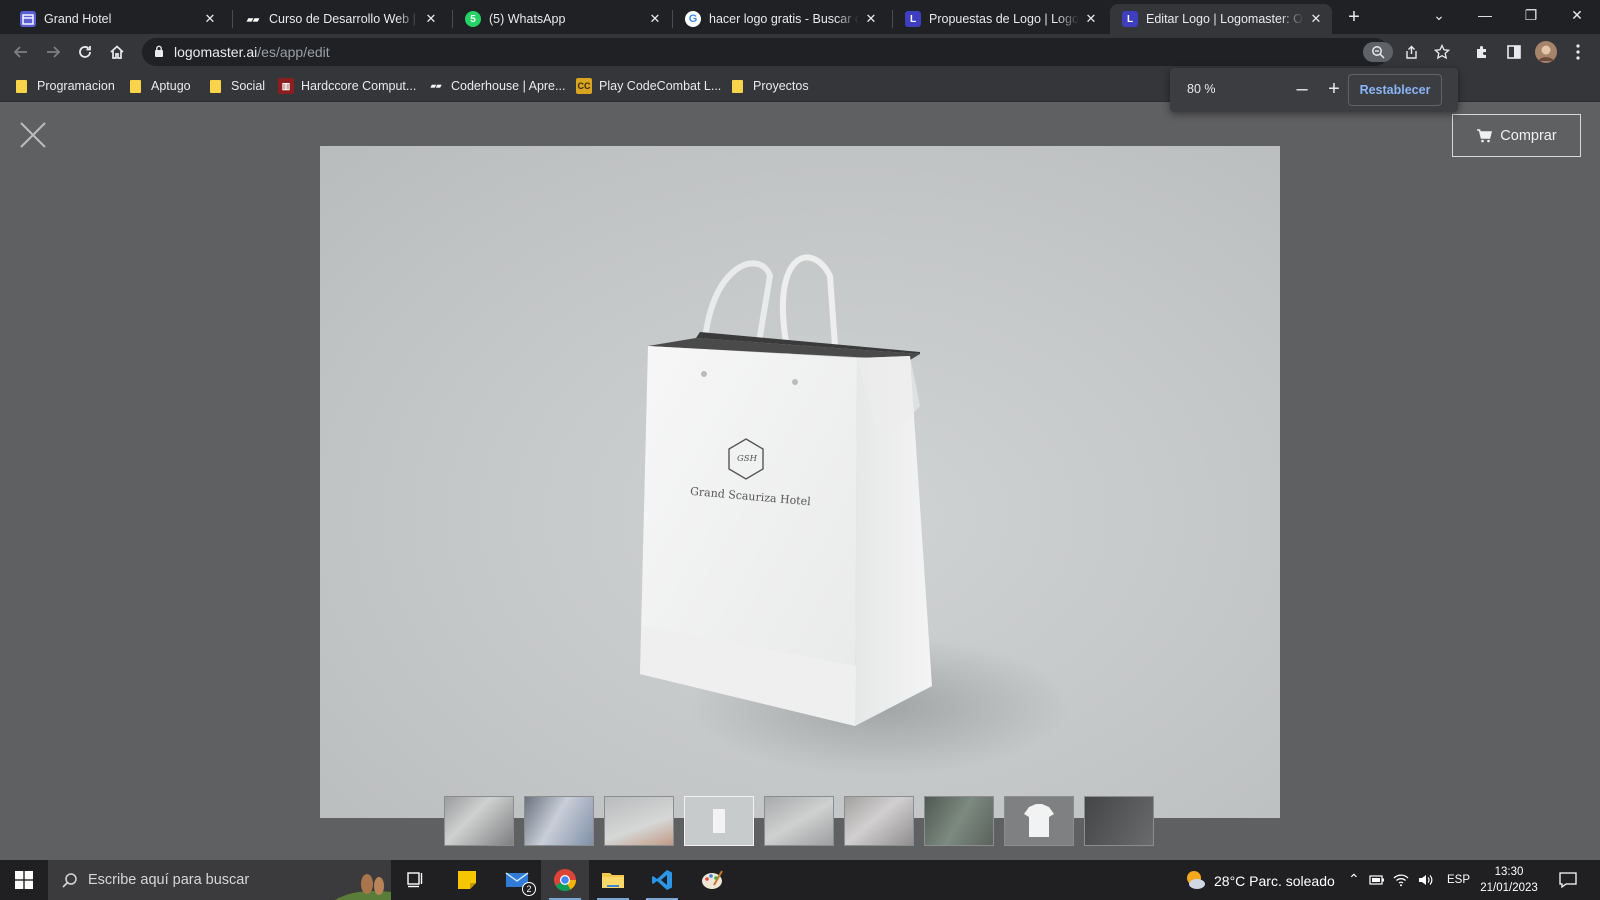 This screenshot has width=1600, height=900. I want to click on search-icon, so click(69, 880).